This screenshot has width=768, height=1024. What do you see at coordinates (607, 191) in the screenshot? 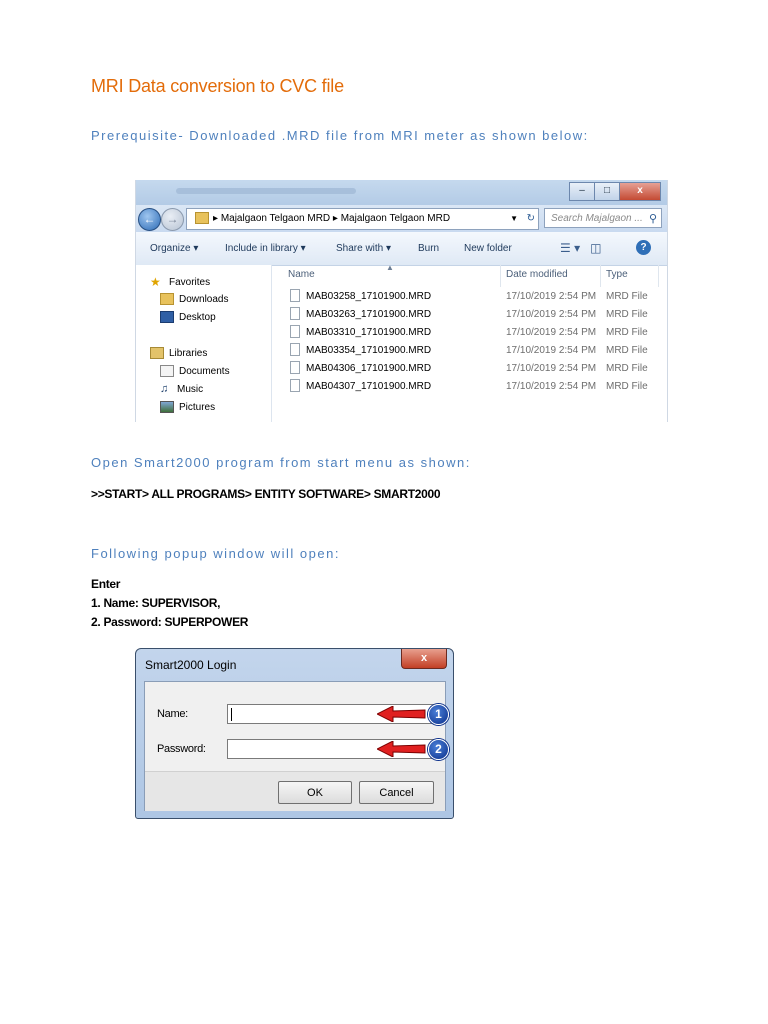
I see `maximize-button: □` at bounding box center [607, 191].